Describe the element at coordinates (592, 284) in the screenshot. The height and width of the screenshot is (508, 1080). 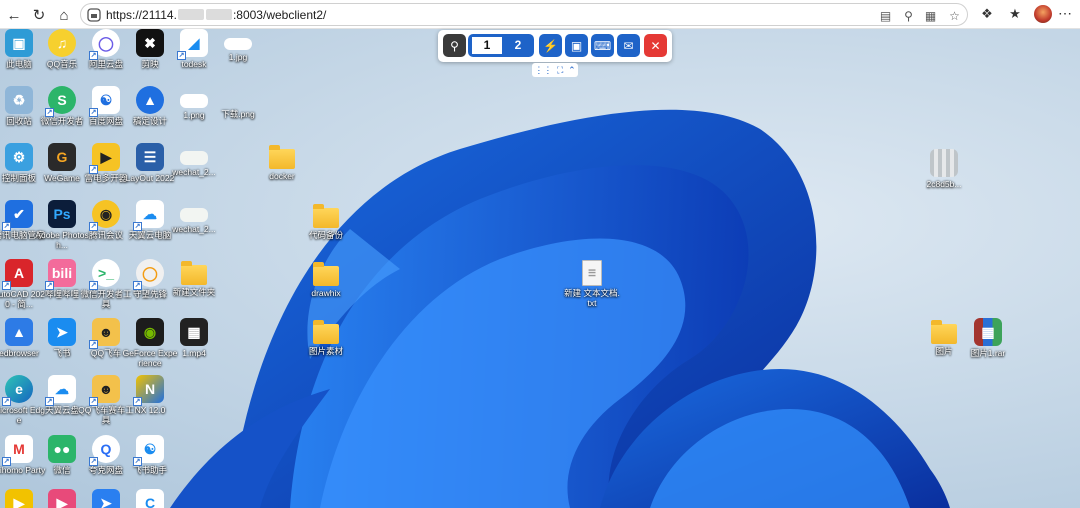
I see `desktop-file-new-text: ☰ 新建 文本文档.txt` at that location.